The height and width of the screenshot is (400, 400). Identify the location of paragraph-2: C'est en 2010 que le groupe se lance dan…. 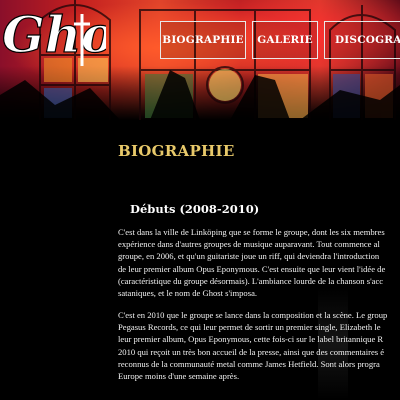
(259, 345).